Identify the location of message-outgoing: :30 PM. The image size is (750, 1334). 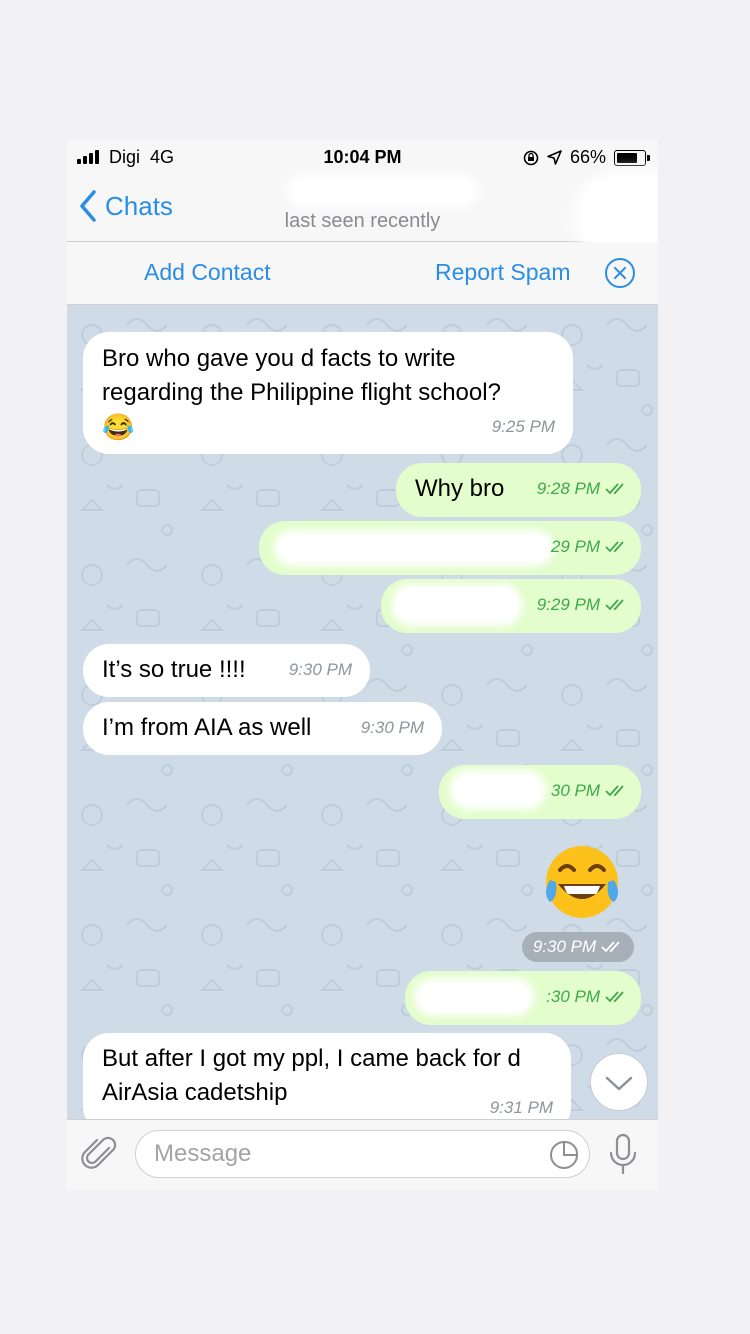
(523, 998).